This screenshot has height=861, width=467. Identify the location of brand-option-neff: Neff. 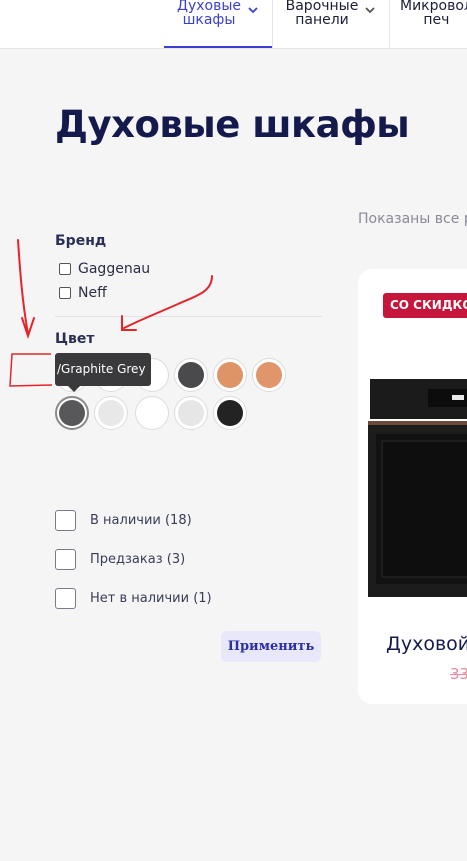
(83, 293).